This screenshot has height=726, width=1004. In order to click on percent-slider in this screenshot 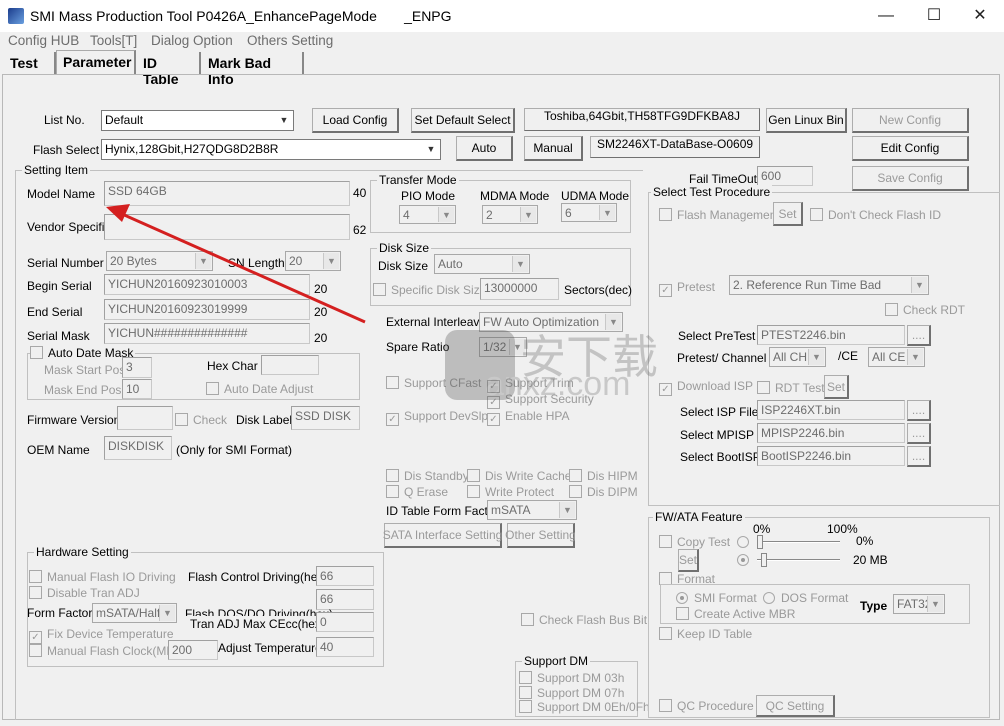, I will do `click(798, 542)`.